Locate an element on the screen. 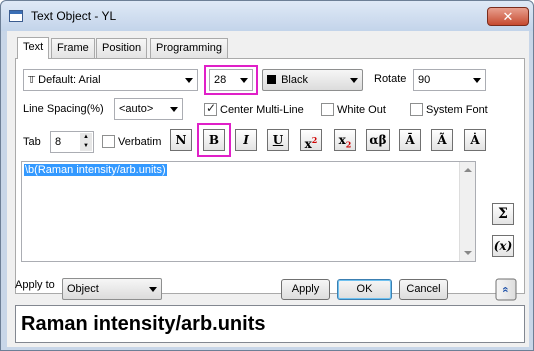  white-out-label: White Out is located at coordinates (361, 110).